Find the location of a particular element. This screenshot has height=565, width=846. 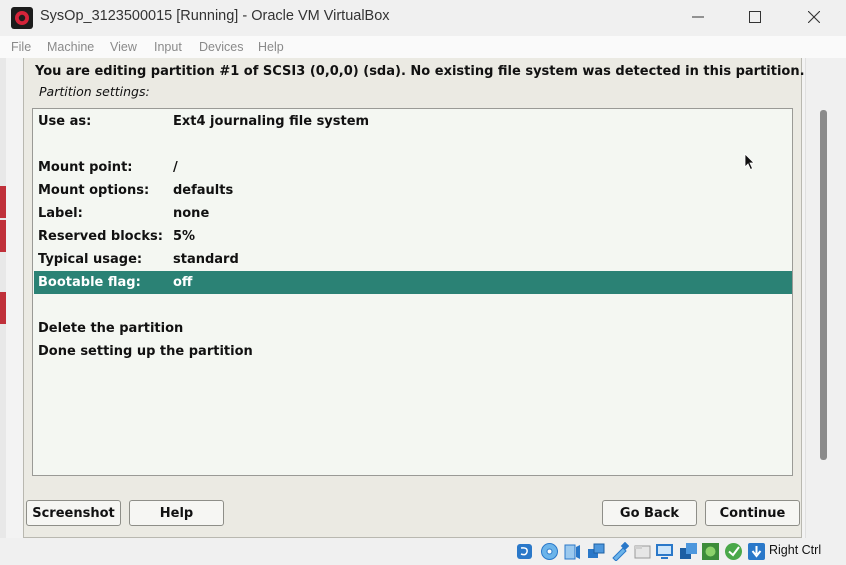

optical-disk-icon is located at coordinates (549, 551).